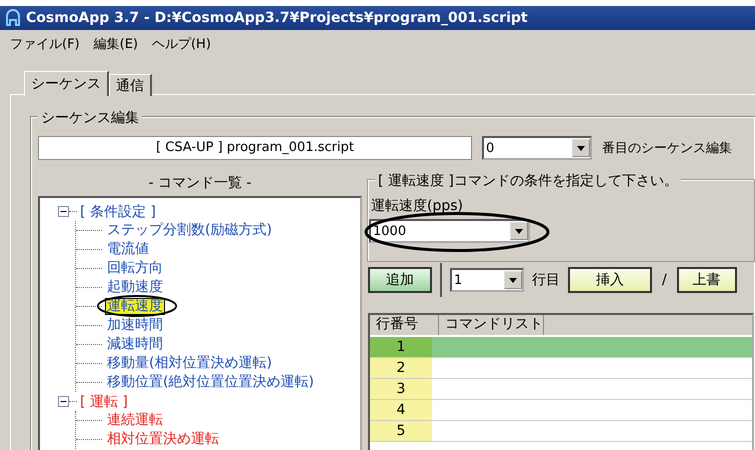 Image resolution: width=755 pixels, height=450 pixels. Describe the element at coordinates (116, 44) in the screenshot. I see `menu-item: 編集(E)` at that location.